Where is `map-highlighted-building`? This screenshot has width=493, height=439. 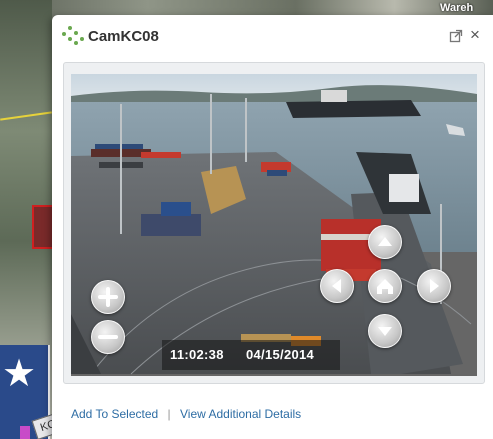
map-highlighted-building is located at coordinates (43, 227).